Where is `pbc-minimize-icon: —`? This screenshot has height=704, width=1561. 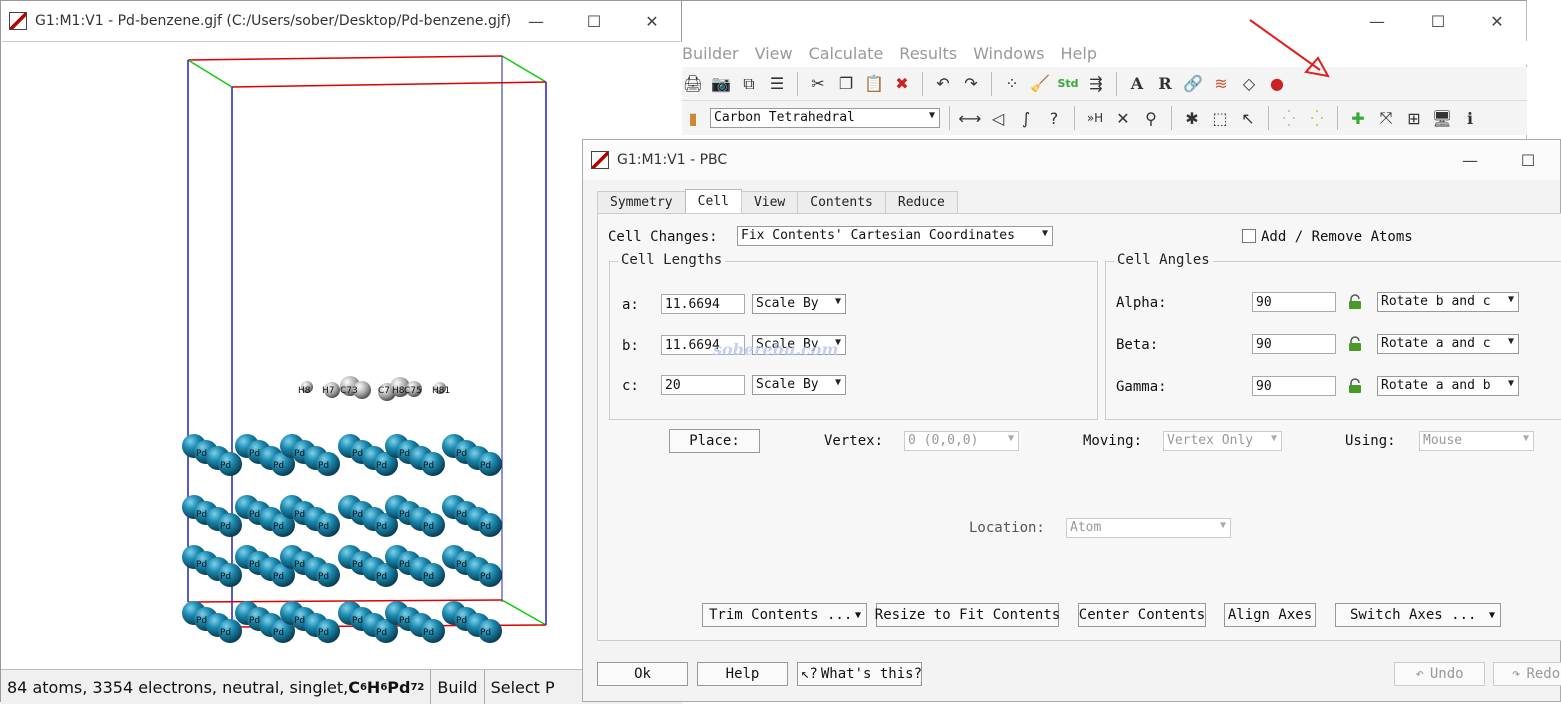 pbc-minimize-icon: — is located at coordinates (1470, 160).